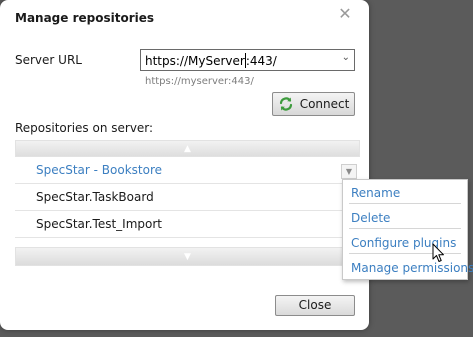  I want to click on list-scroll-down-button: ▼, so click(187, 256).